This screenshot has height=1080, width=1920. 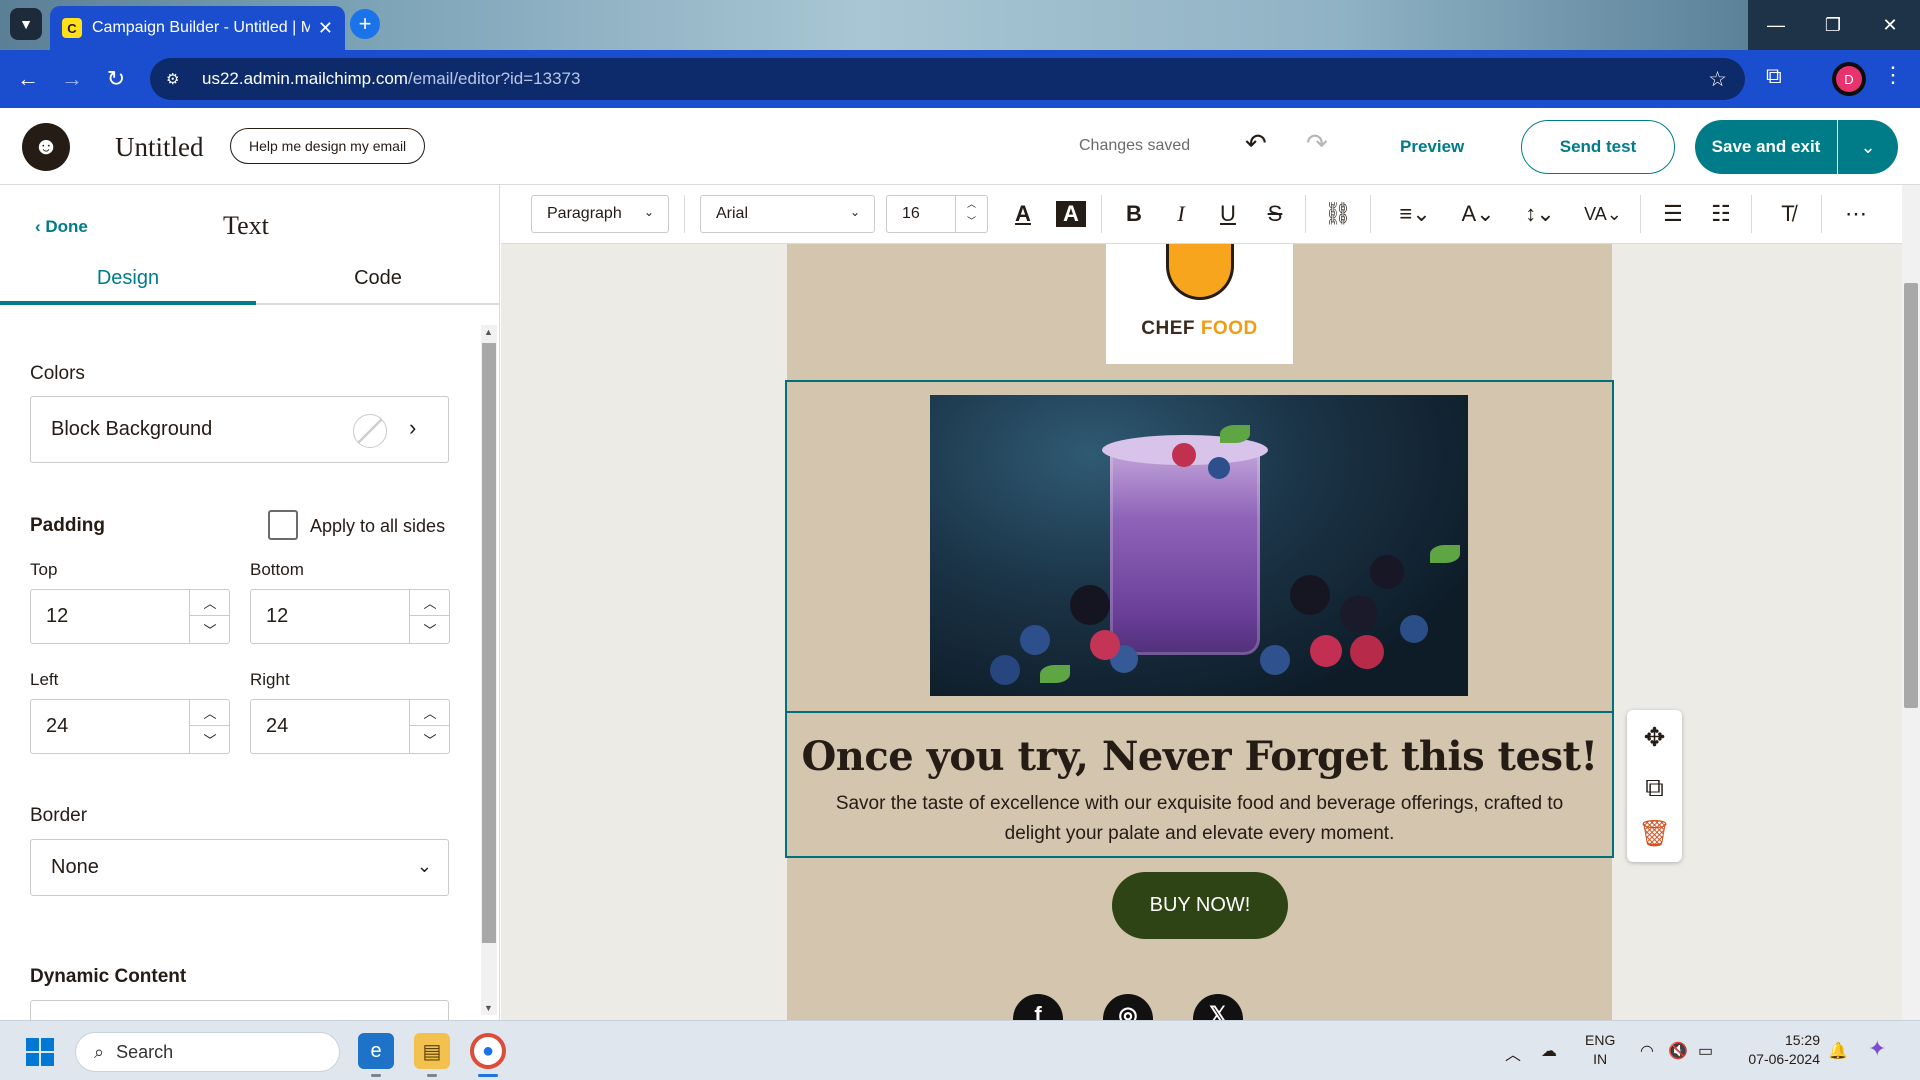 I want to click on italic-icon: I, so click(x=1181, y=214).